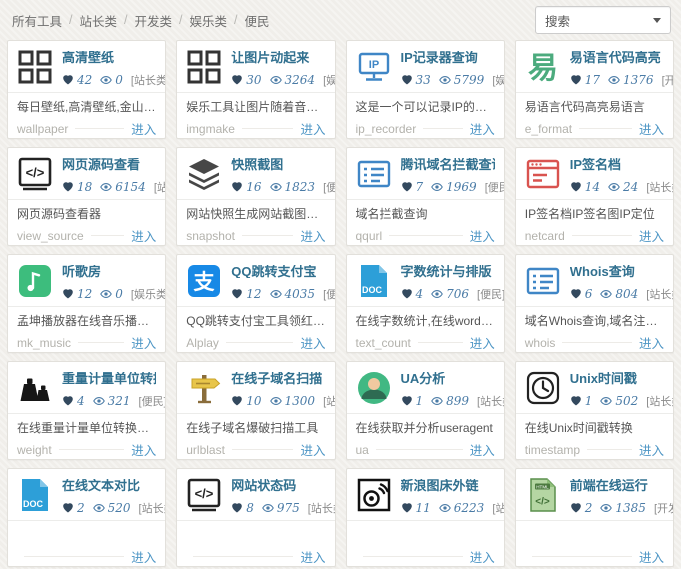  I want to click on tool-title-link: Unix时间戳, so click(617, 378).